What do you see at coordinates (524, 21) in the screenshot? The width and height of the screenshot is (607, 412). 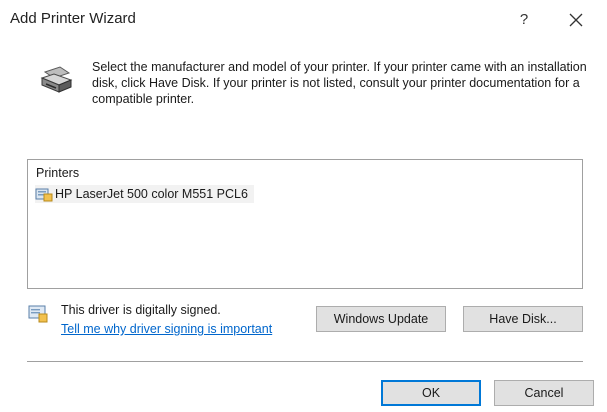 I see `help-button: ?` at bounding box center [524, 21].